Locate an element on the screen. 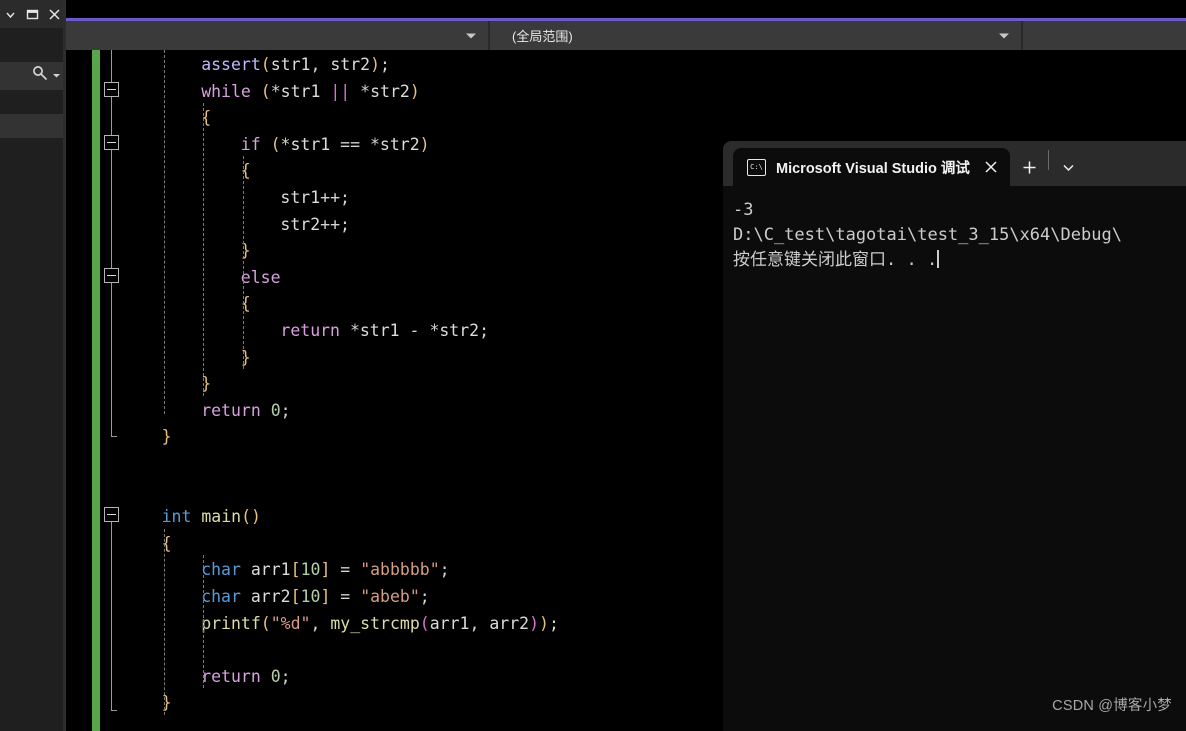 The height and width of the screenshot is (731, 1186). left-shell-panel is located at coordinates (33, 365).